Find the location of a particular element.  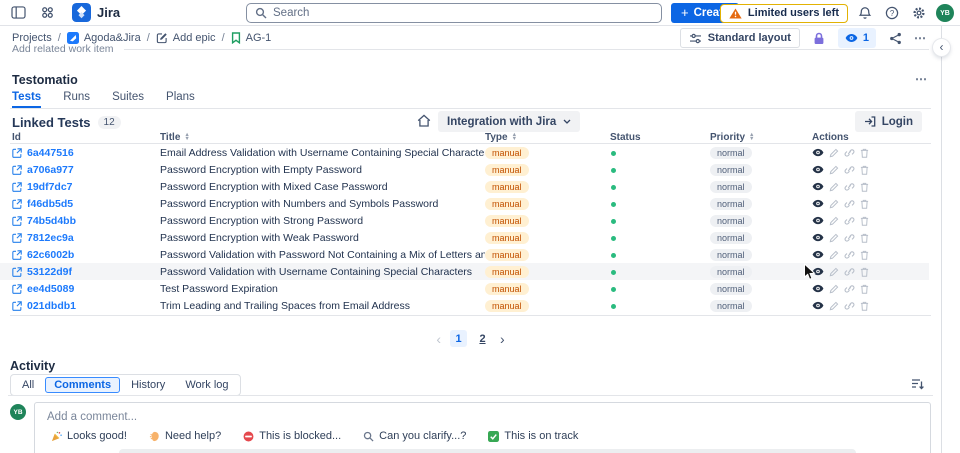

next-page-button: › is located at coordinates (502, 339).